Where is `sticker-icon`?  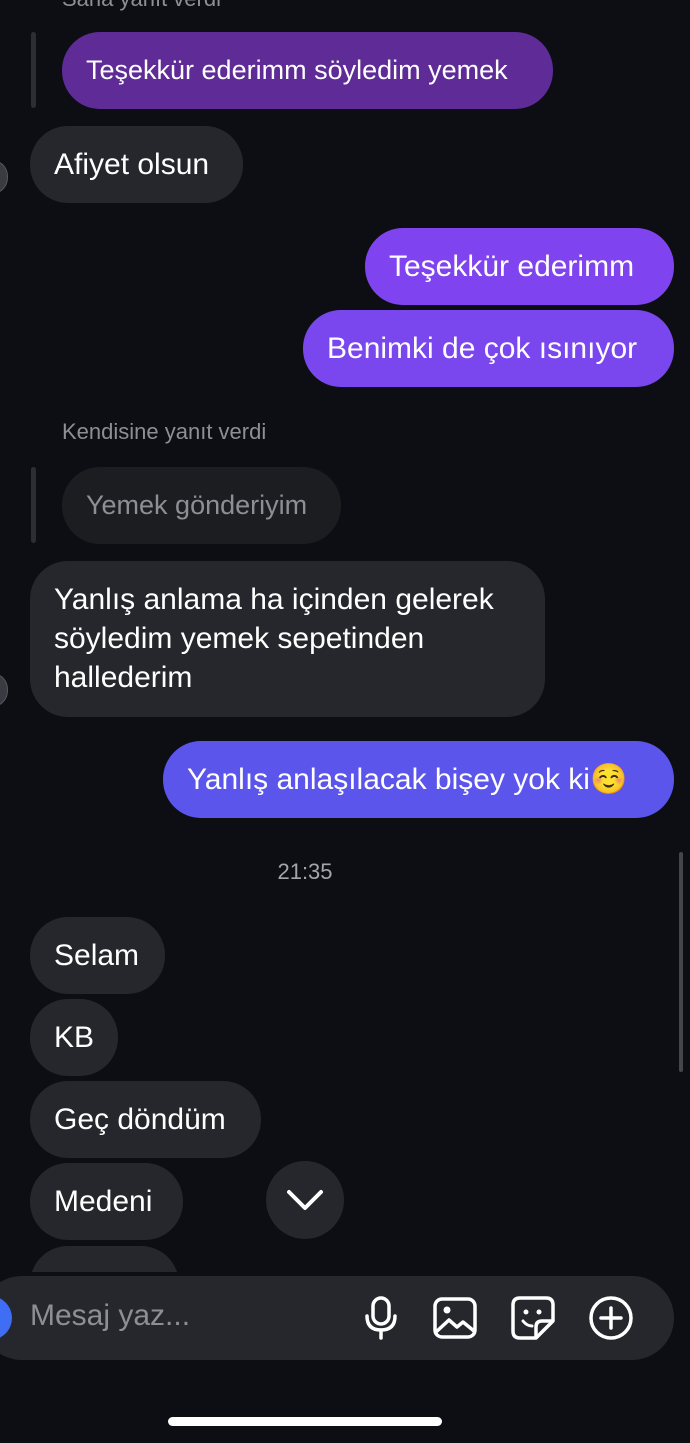
sticker-icon is located at coordinates (533, 1318).